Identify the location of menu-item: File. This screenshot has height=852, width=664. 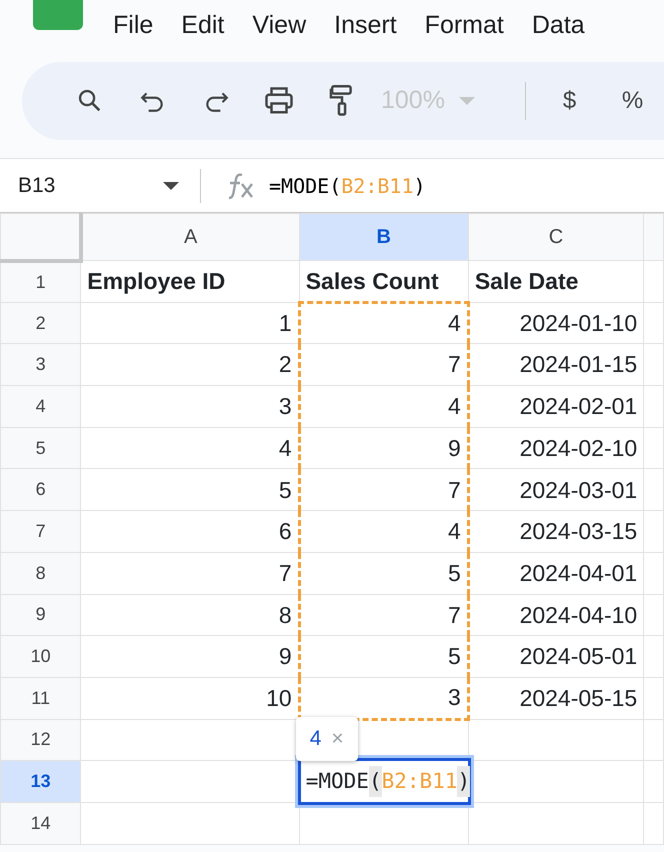
(133, 25).